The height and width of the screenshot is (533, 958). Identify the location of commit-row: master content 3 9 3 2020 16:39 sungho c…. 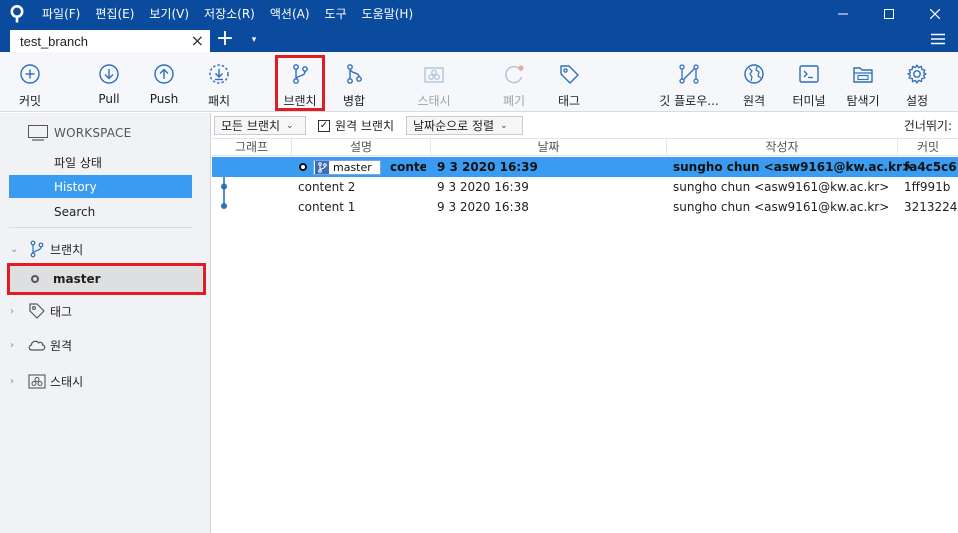
(585, 167).